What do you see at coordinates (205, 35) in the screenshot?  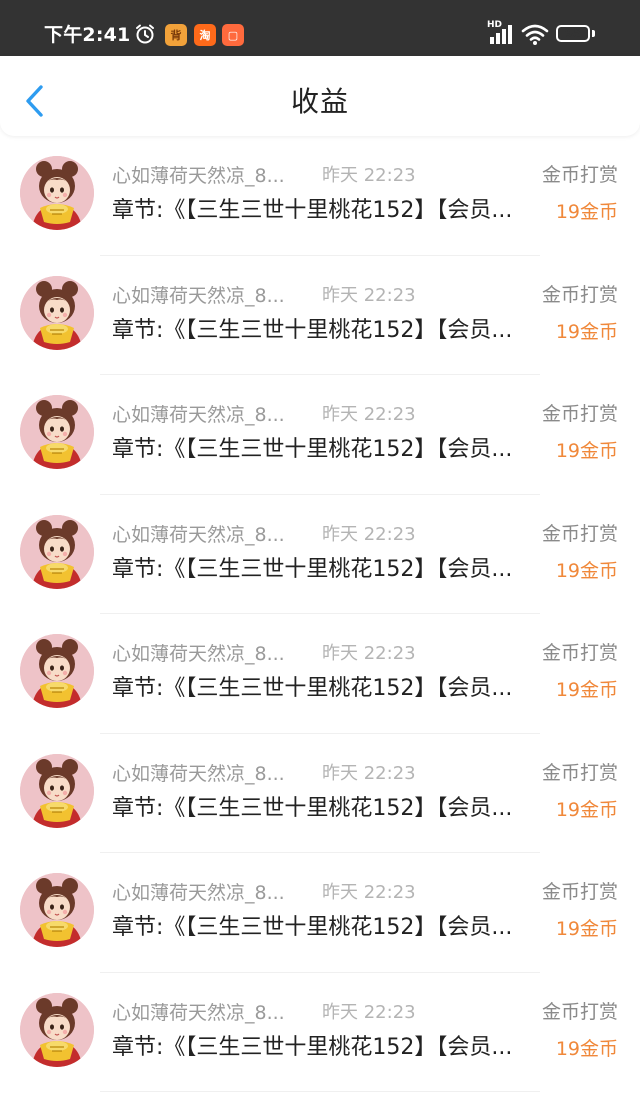 I see `taobao-notification-icon: 淘` at bounding box center [205, 35].